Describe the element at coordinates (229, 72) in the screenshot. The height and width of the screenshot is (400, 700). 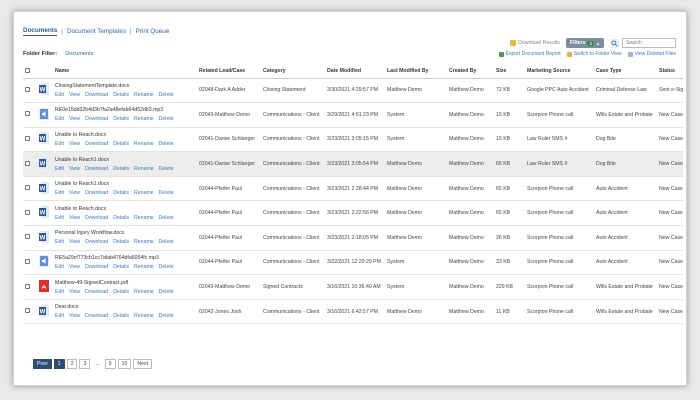
I see `col-header-related: Related Lead/Case` at that location.